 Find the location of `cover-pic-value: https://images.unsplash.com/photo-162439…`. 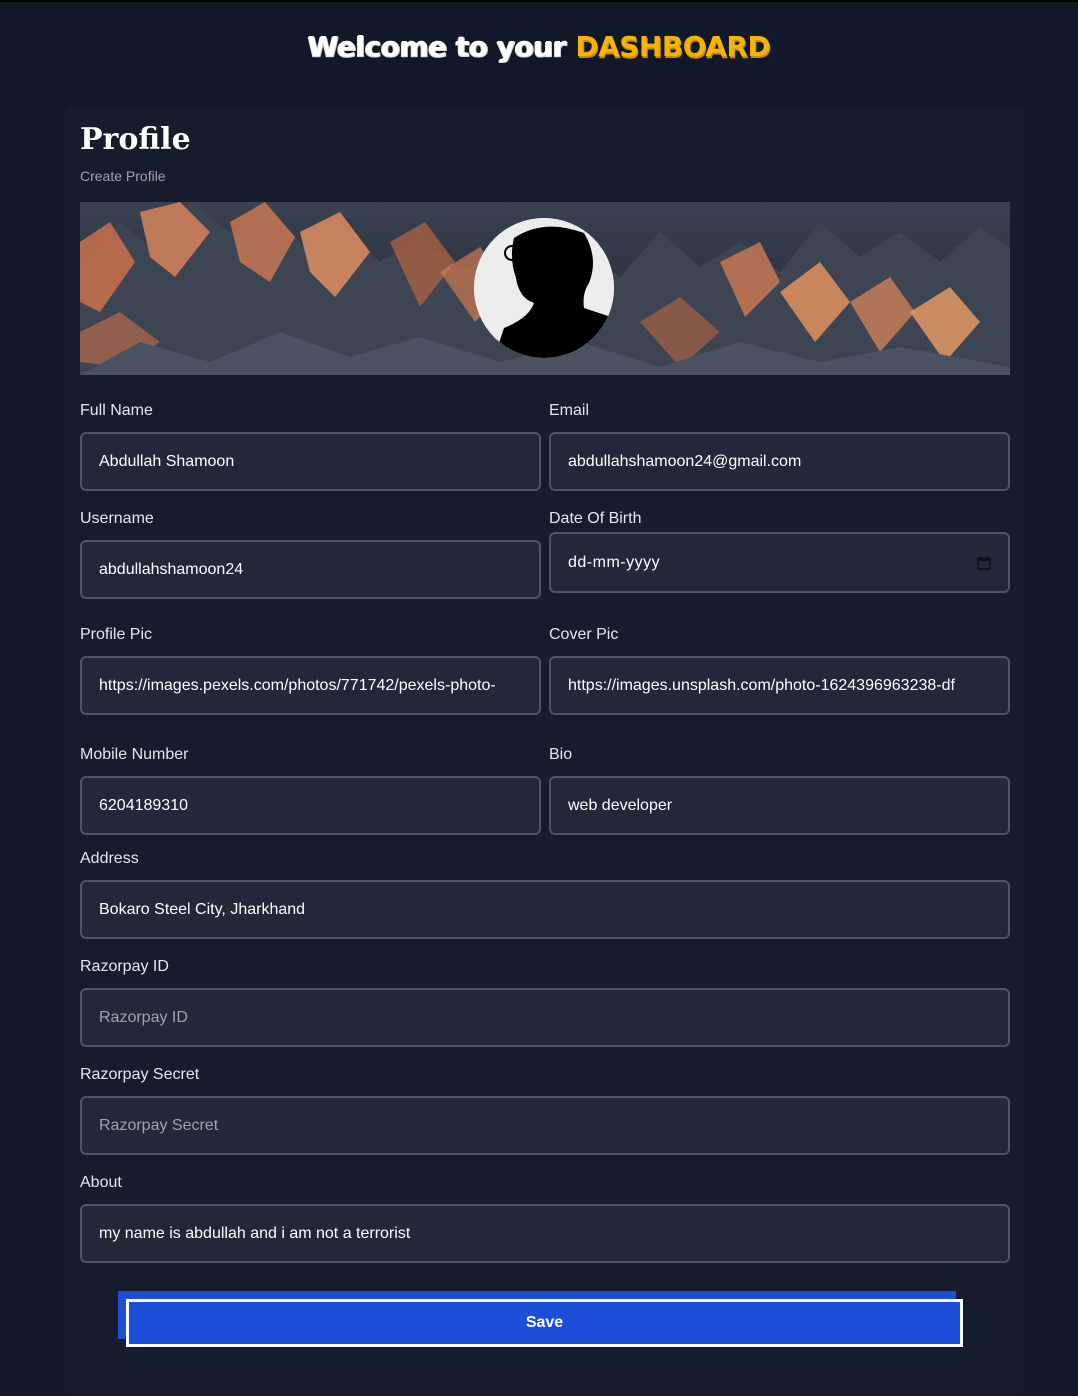

cover-pic-value: https://images.unsplash.com/photo-162439… is located at coordinates (761, 685).